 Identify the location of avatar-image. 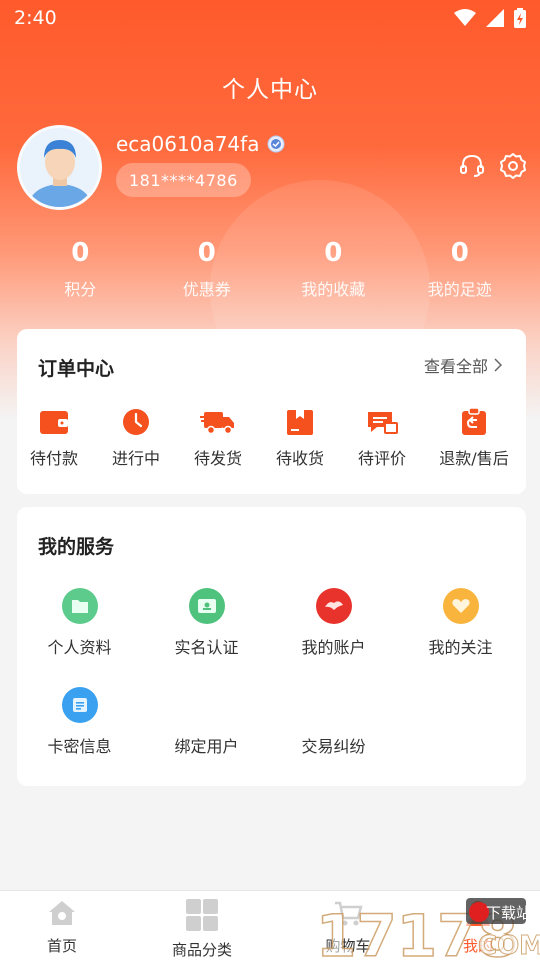
(59, 167).